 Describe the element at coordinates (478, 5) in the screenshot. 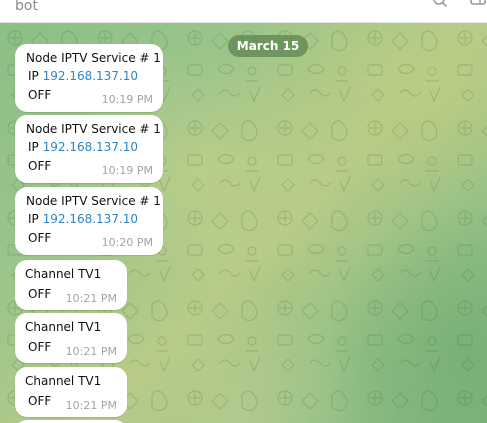

I see `sidebar-icon` at that location.